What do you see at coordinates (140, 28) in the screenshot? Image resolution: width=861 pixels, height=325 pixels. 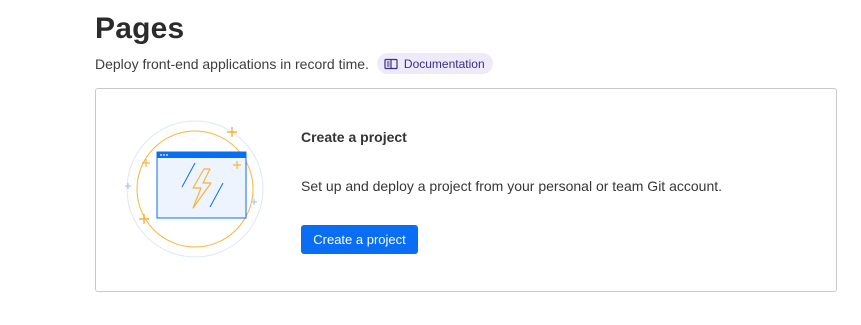 I see `page-title: Pages` at bounding box center [140, 28].